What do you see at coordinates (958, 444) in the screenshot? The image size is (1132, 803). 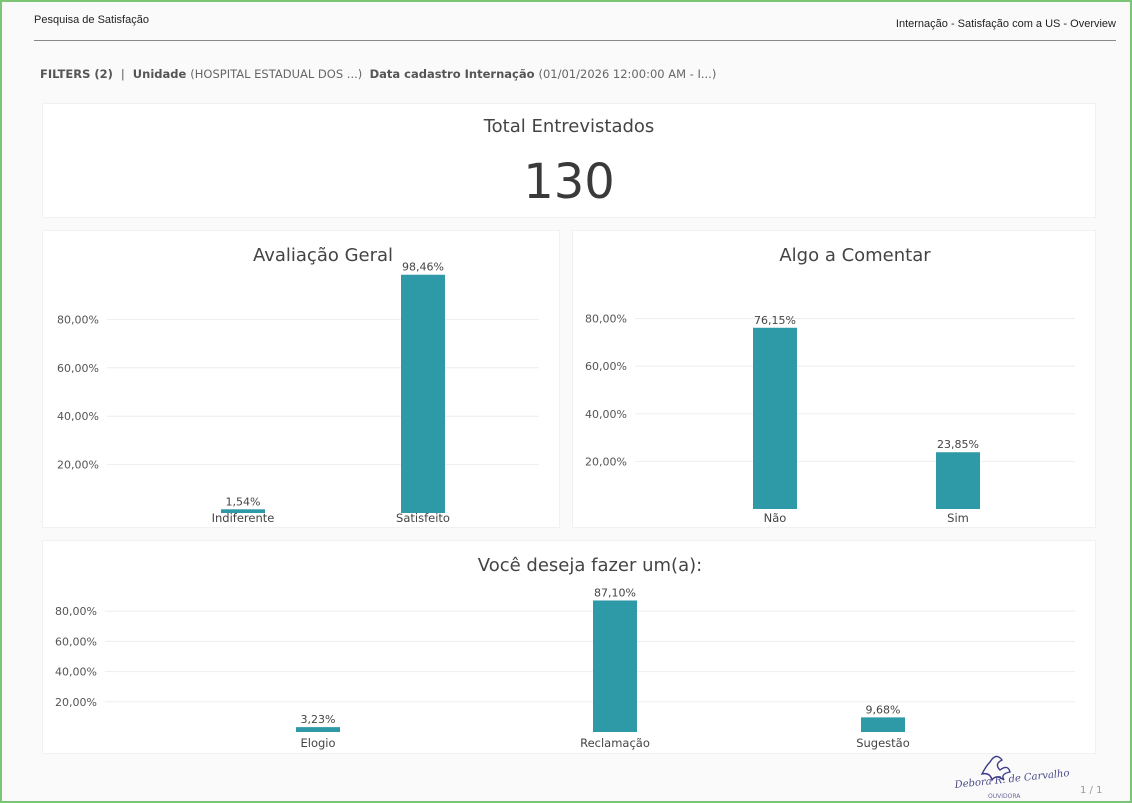 I see `comentar-data-label: 23,85%` at bounding box center [958, 444].